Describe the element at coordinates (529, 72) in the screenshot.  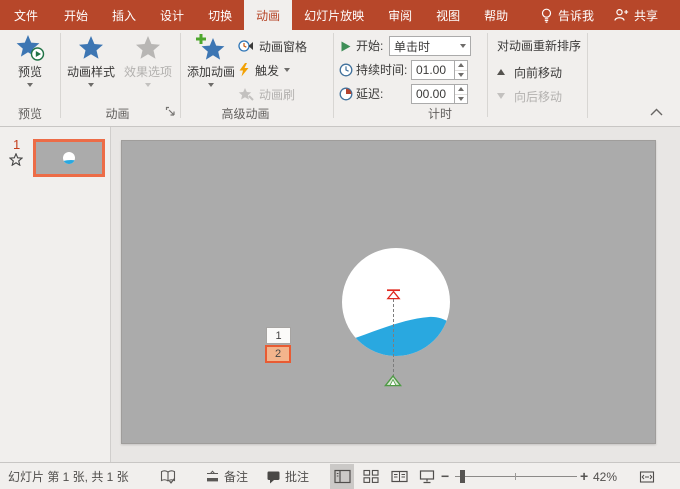
I see `move-earlier-button: 向前移动` at that location.